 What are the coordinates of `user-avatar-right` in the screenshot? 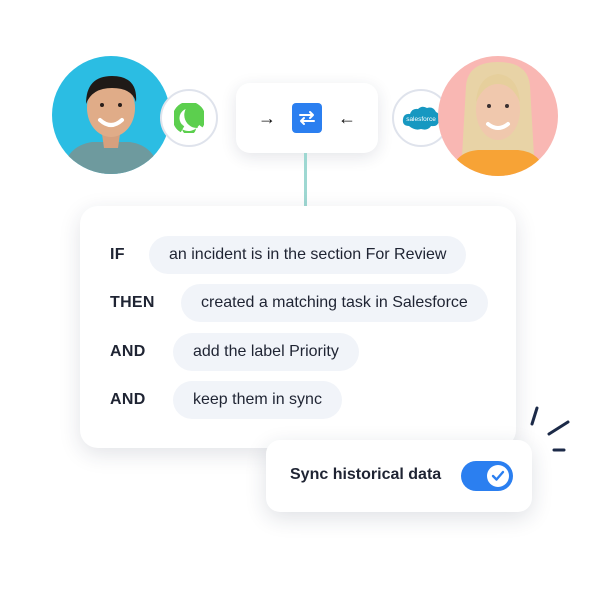 It's located at (498, 116).